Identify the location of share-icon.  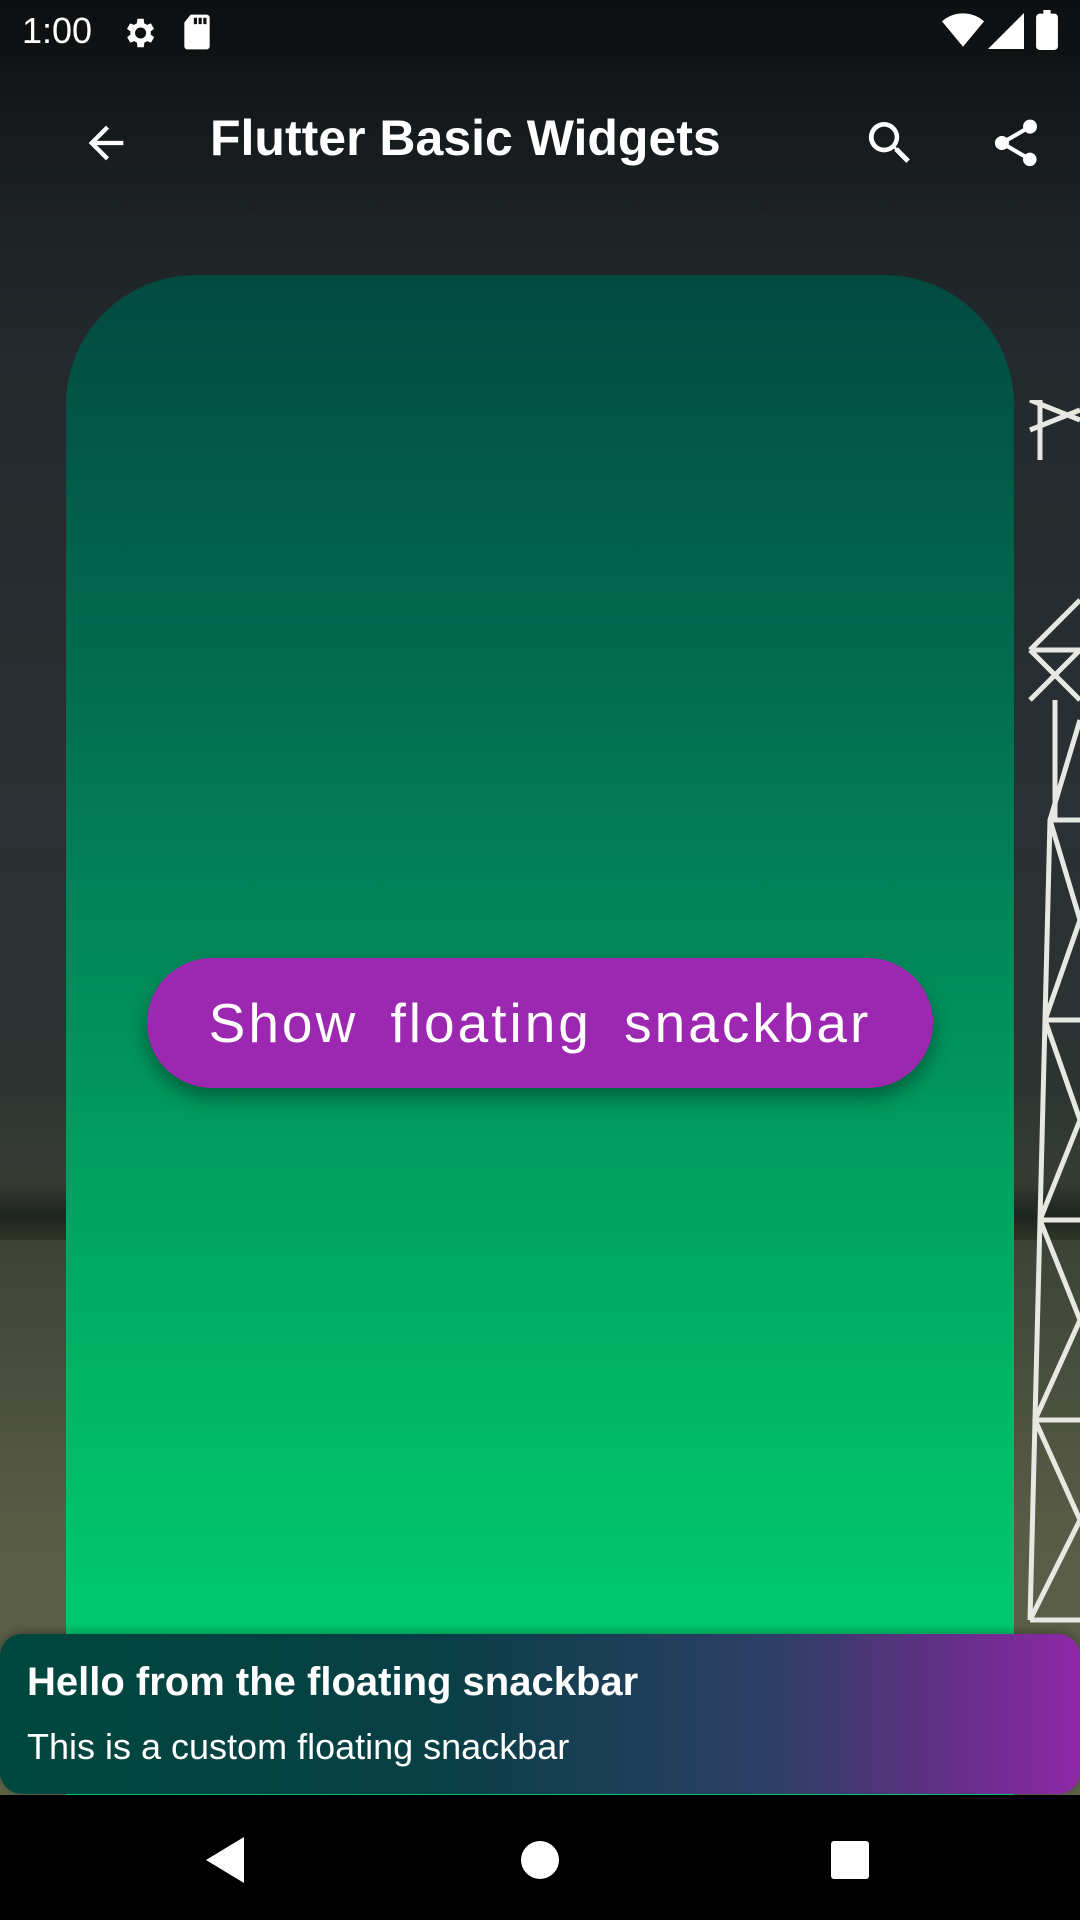
(1015, 143).